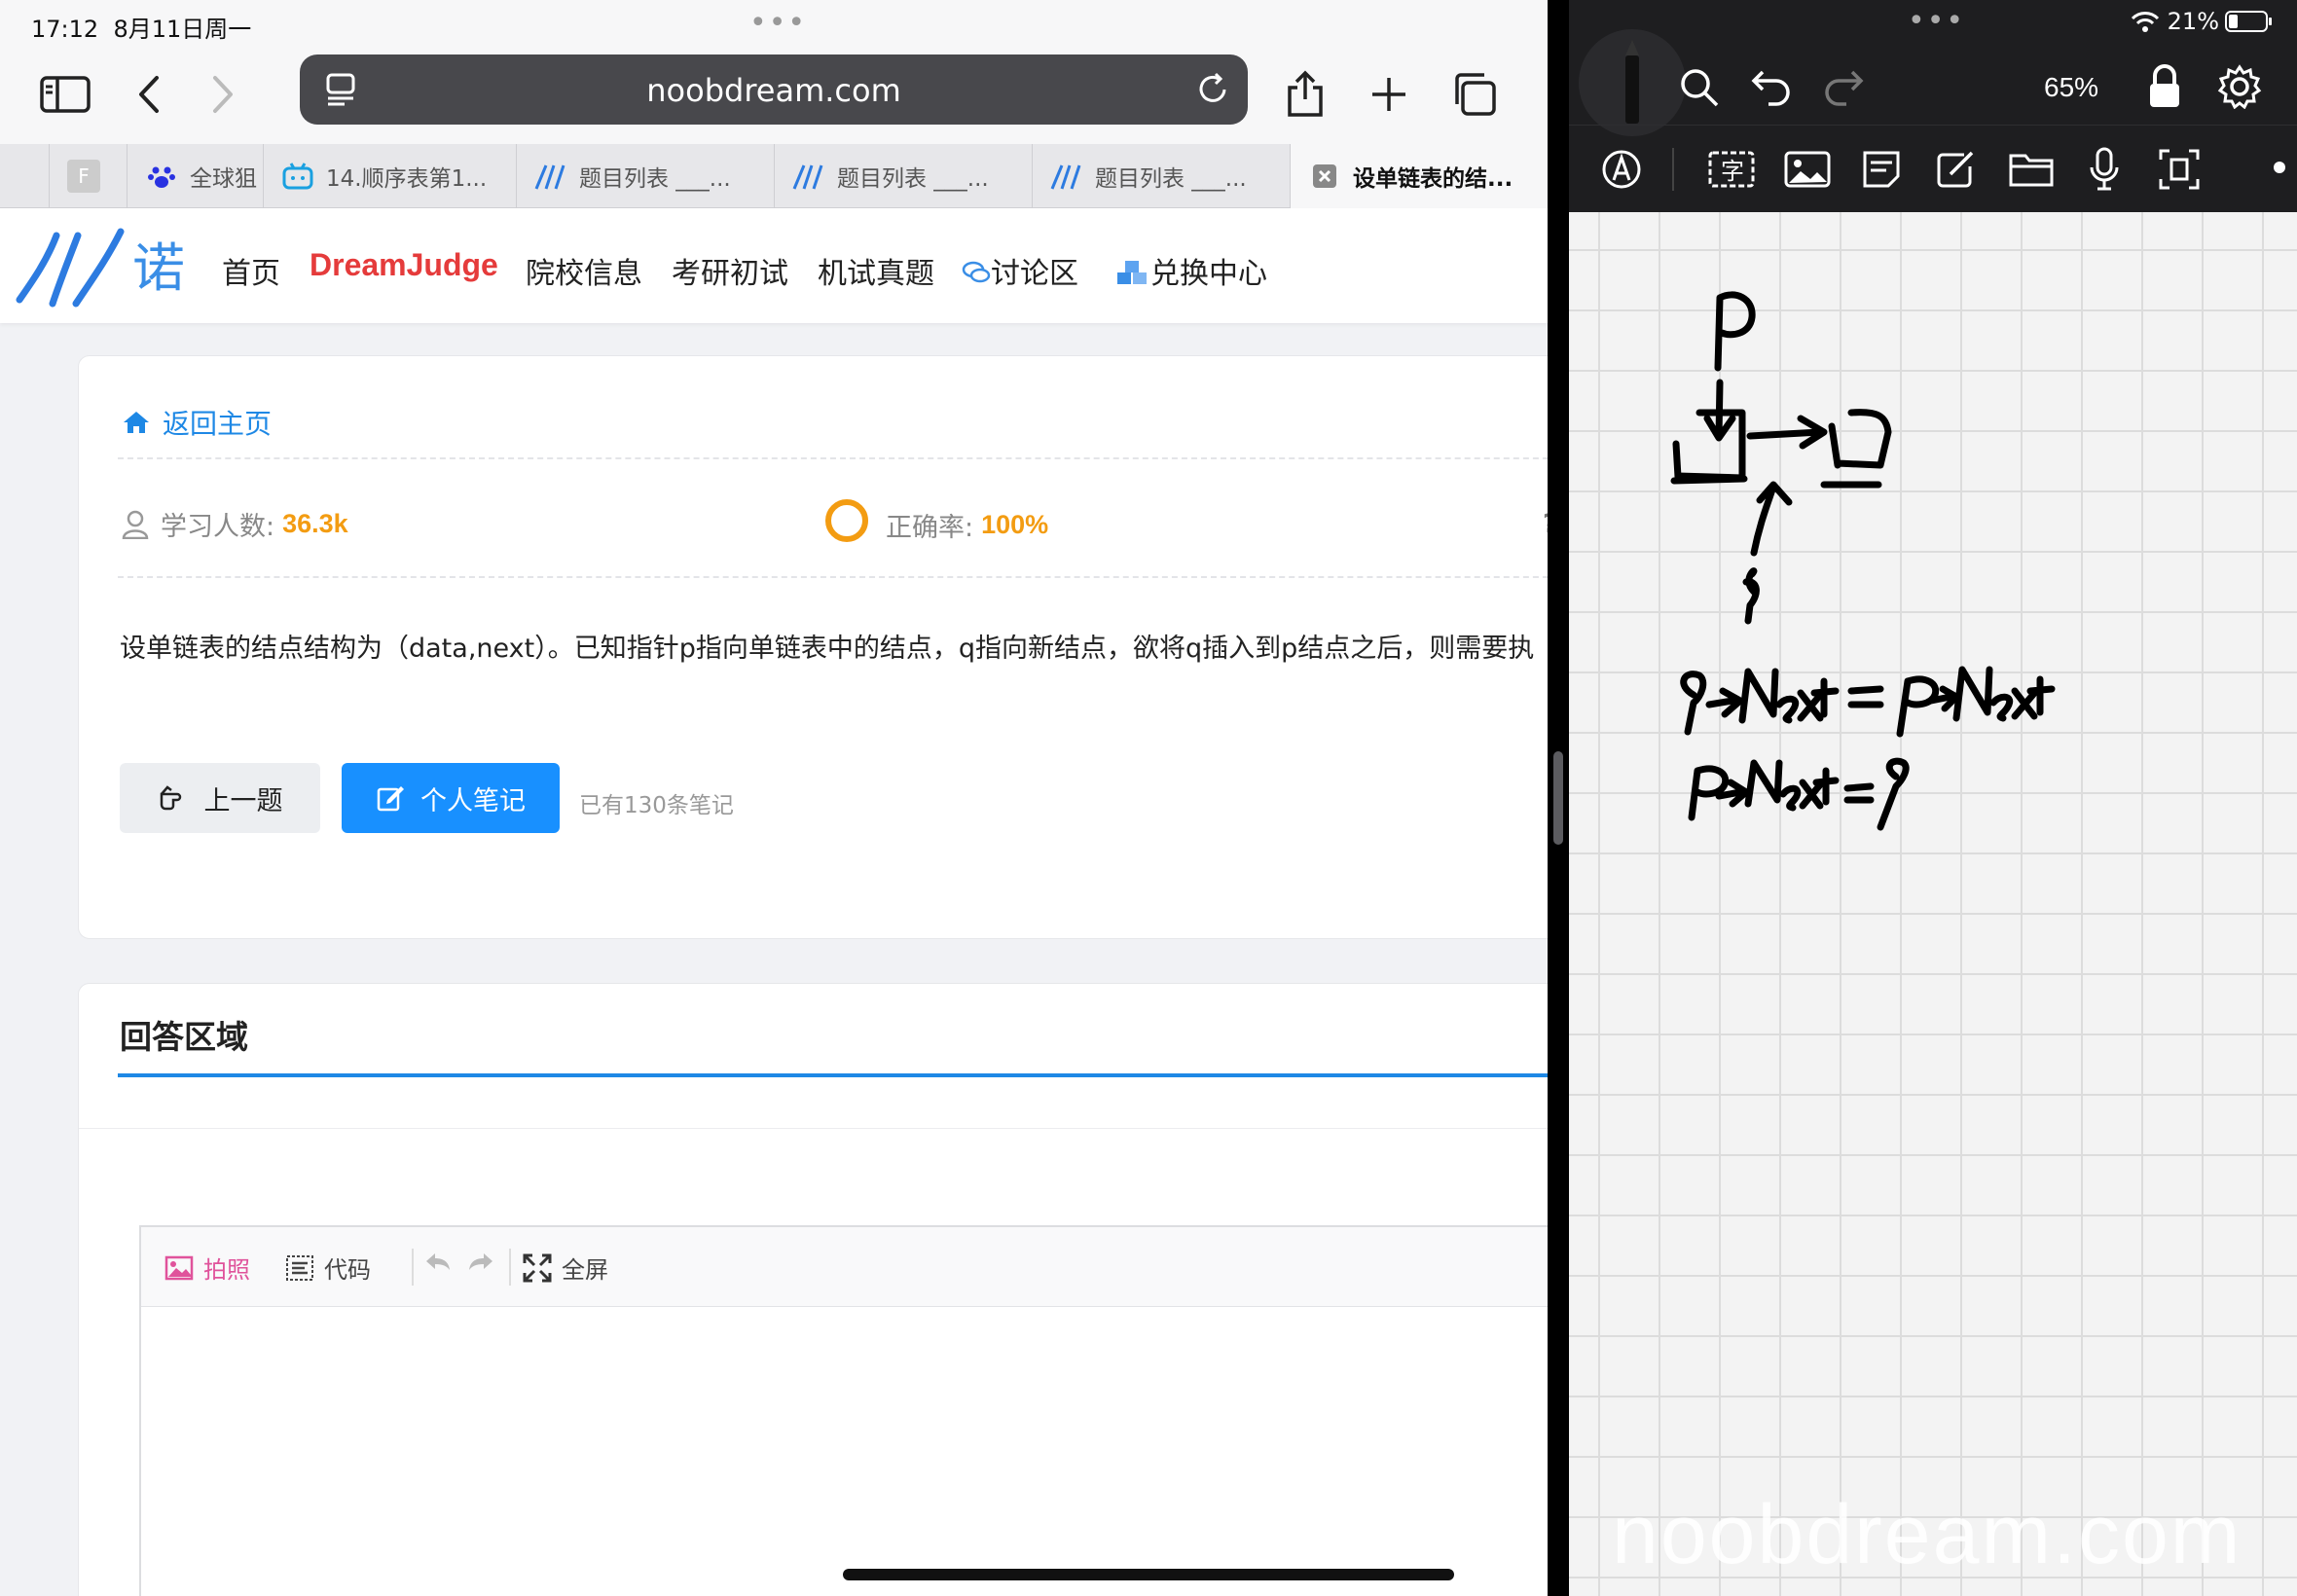 The image size is (2297, 1596). Describe the element at coordinates (235, 524) in the screenshot. I see `learners-stat: 学习人数: 36.3k` at that location.